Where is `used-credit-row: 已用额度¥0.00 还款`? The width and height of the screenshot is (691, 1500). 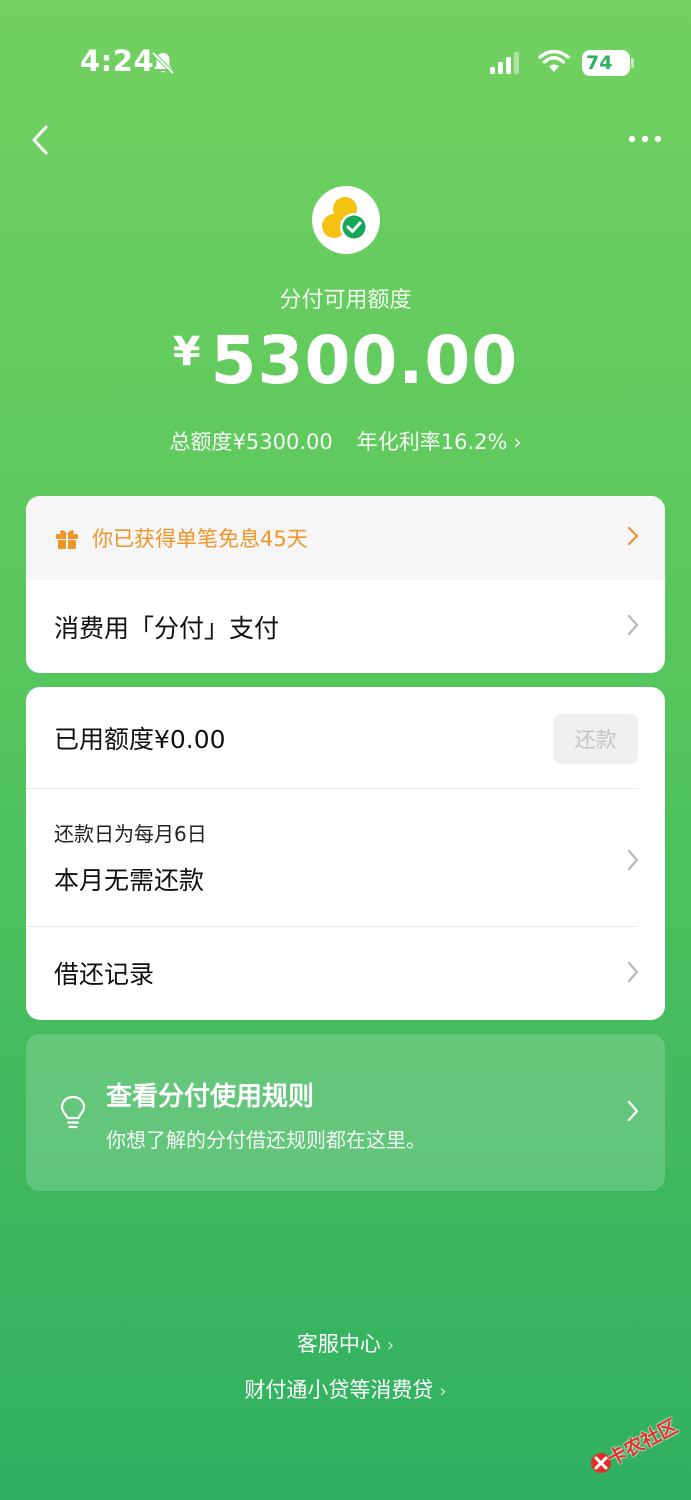 used-credit-row: 已用额度¥0.00 还款 is located at coordinates (332, 738).